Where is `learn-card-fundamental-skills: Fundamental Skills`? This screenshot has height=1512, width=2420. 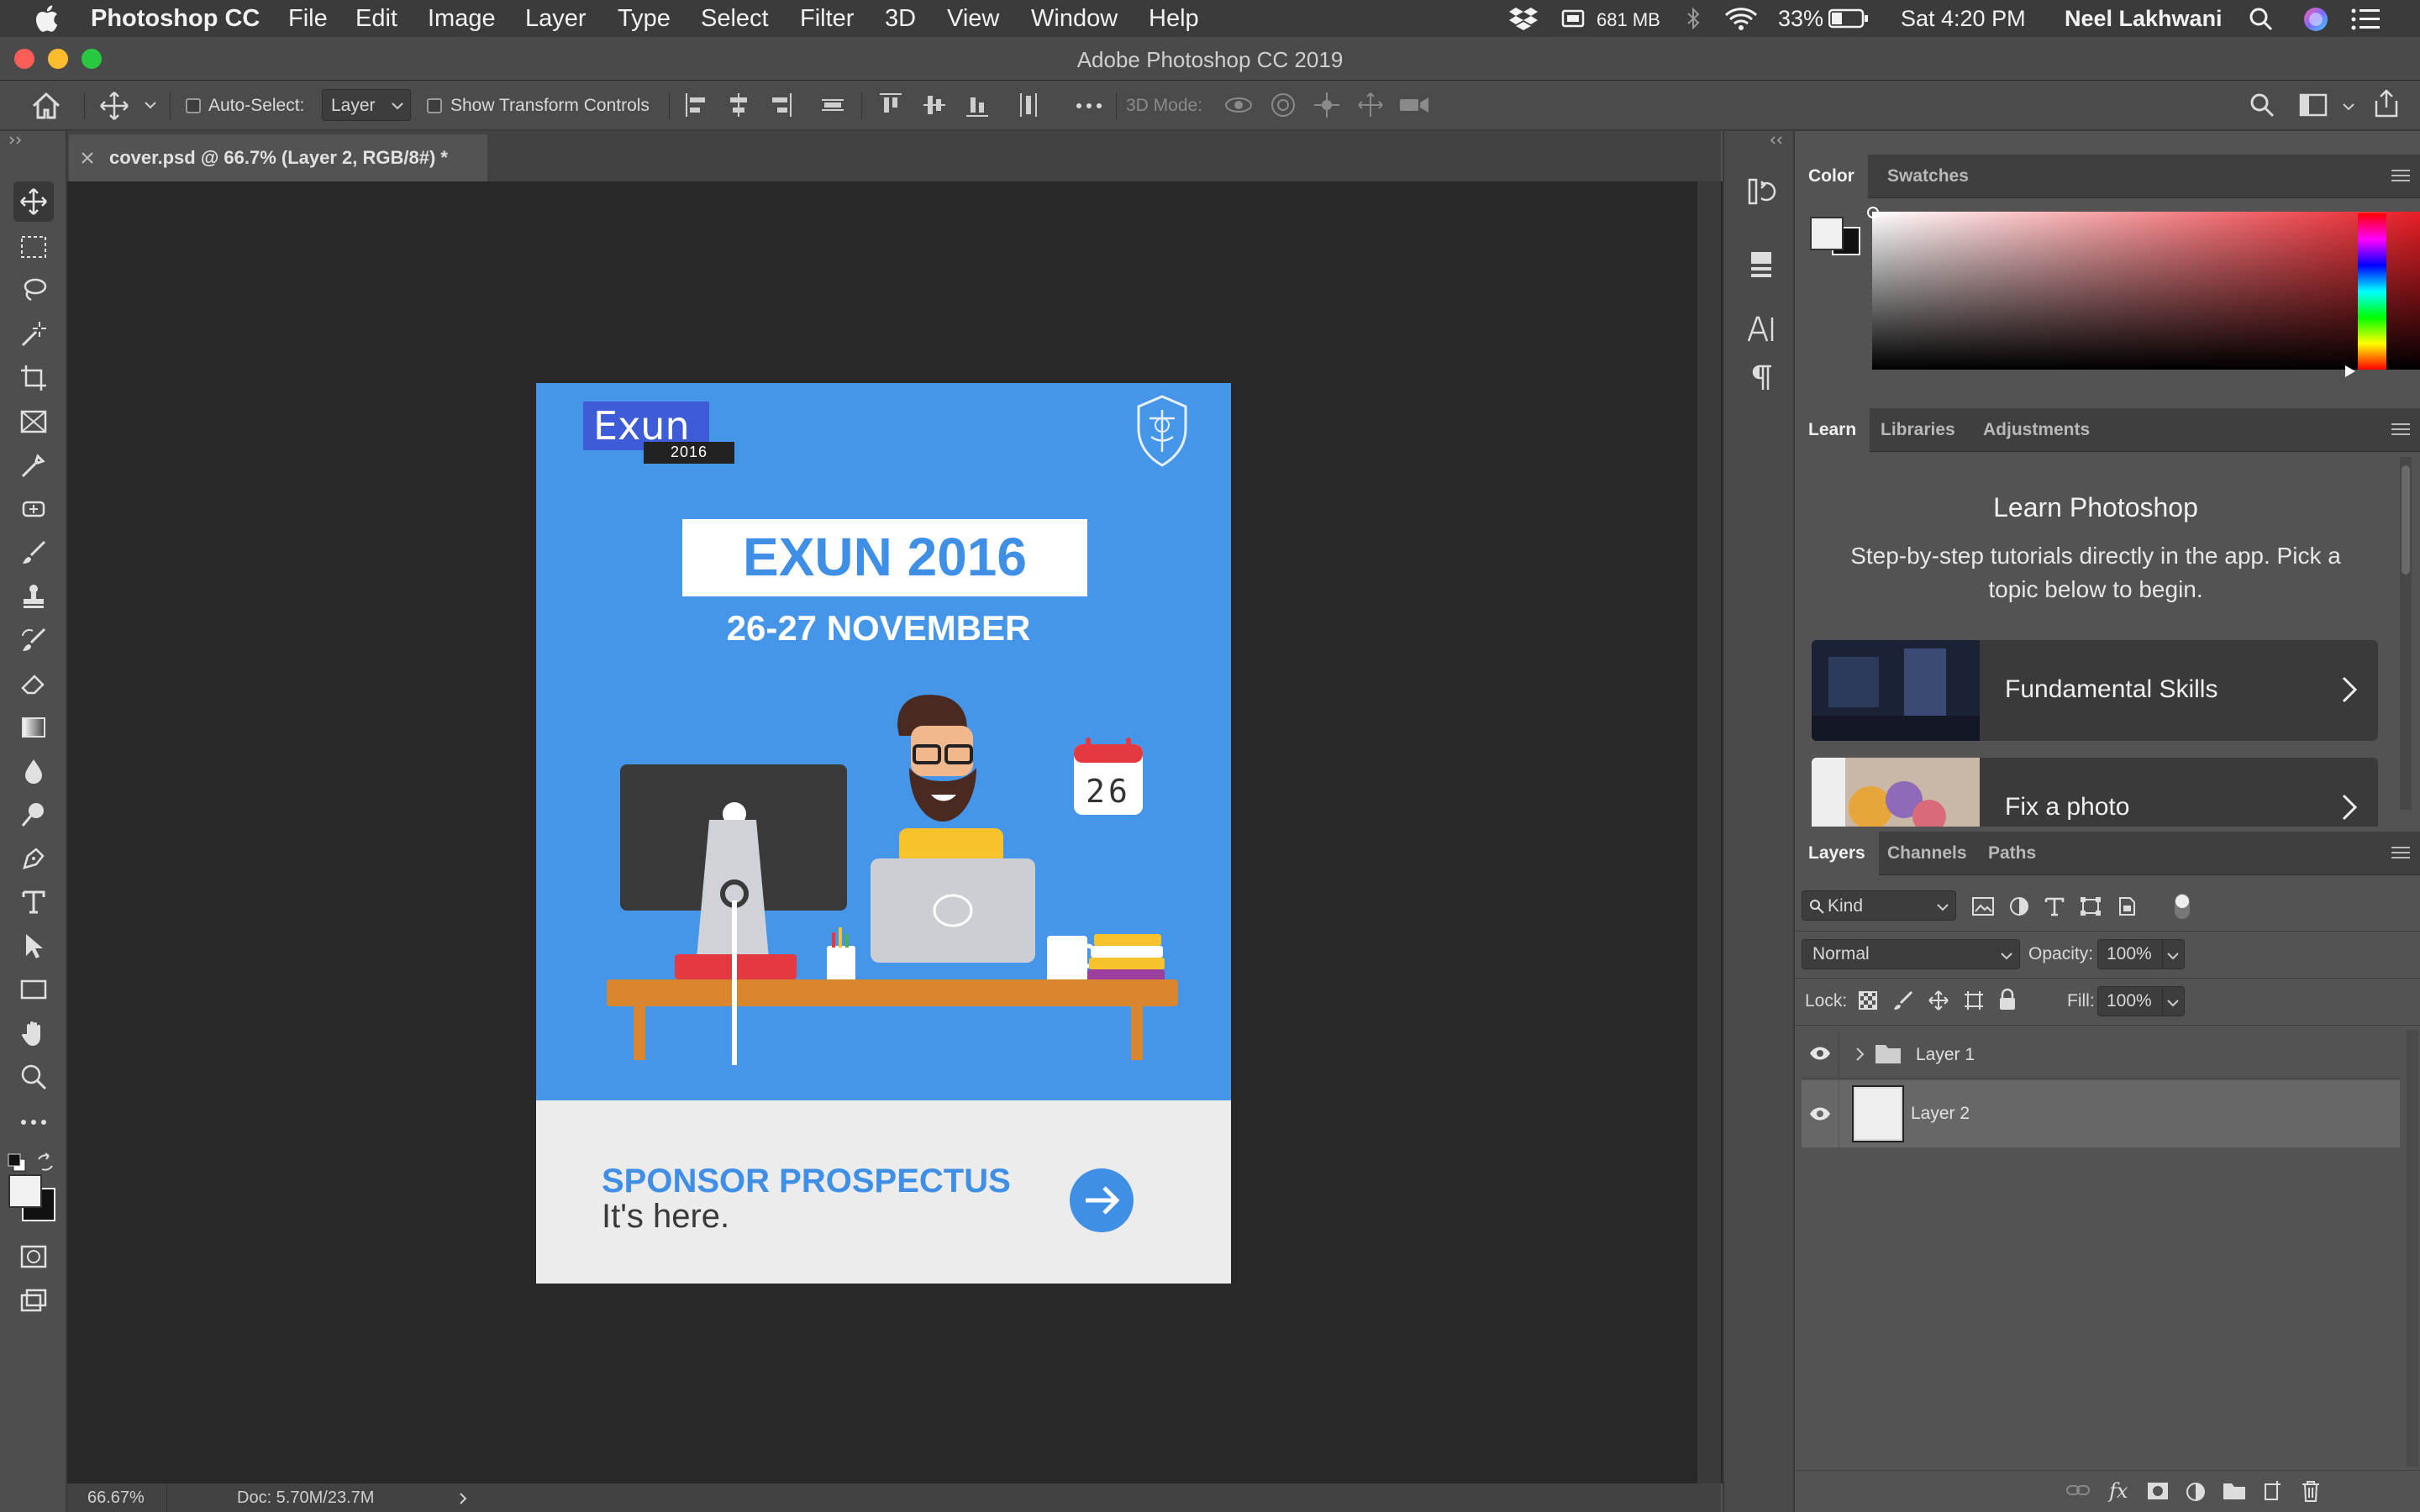 learn-card-fundamental-skills: Fundamental Skills is located at coordinates (2095, 690).